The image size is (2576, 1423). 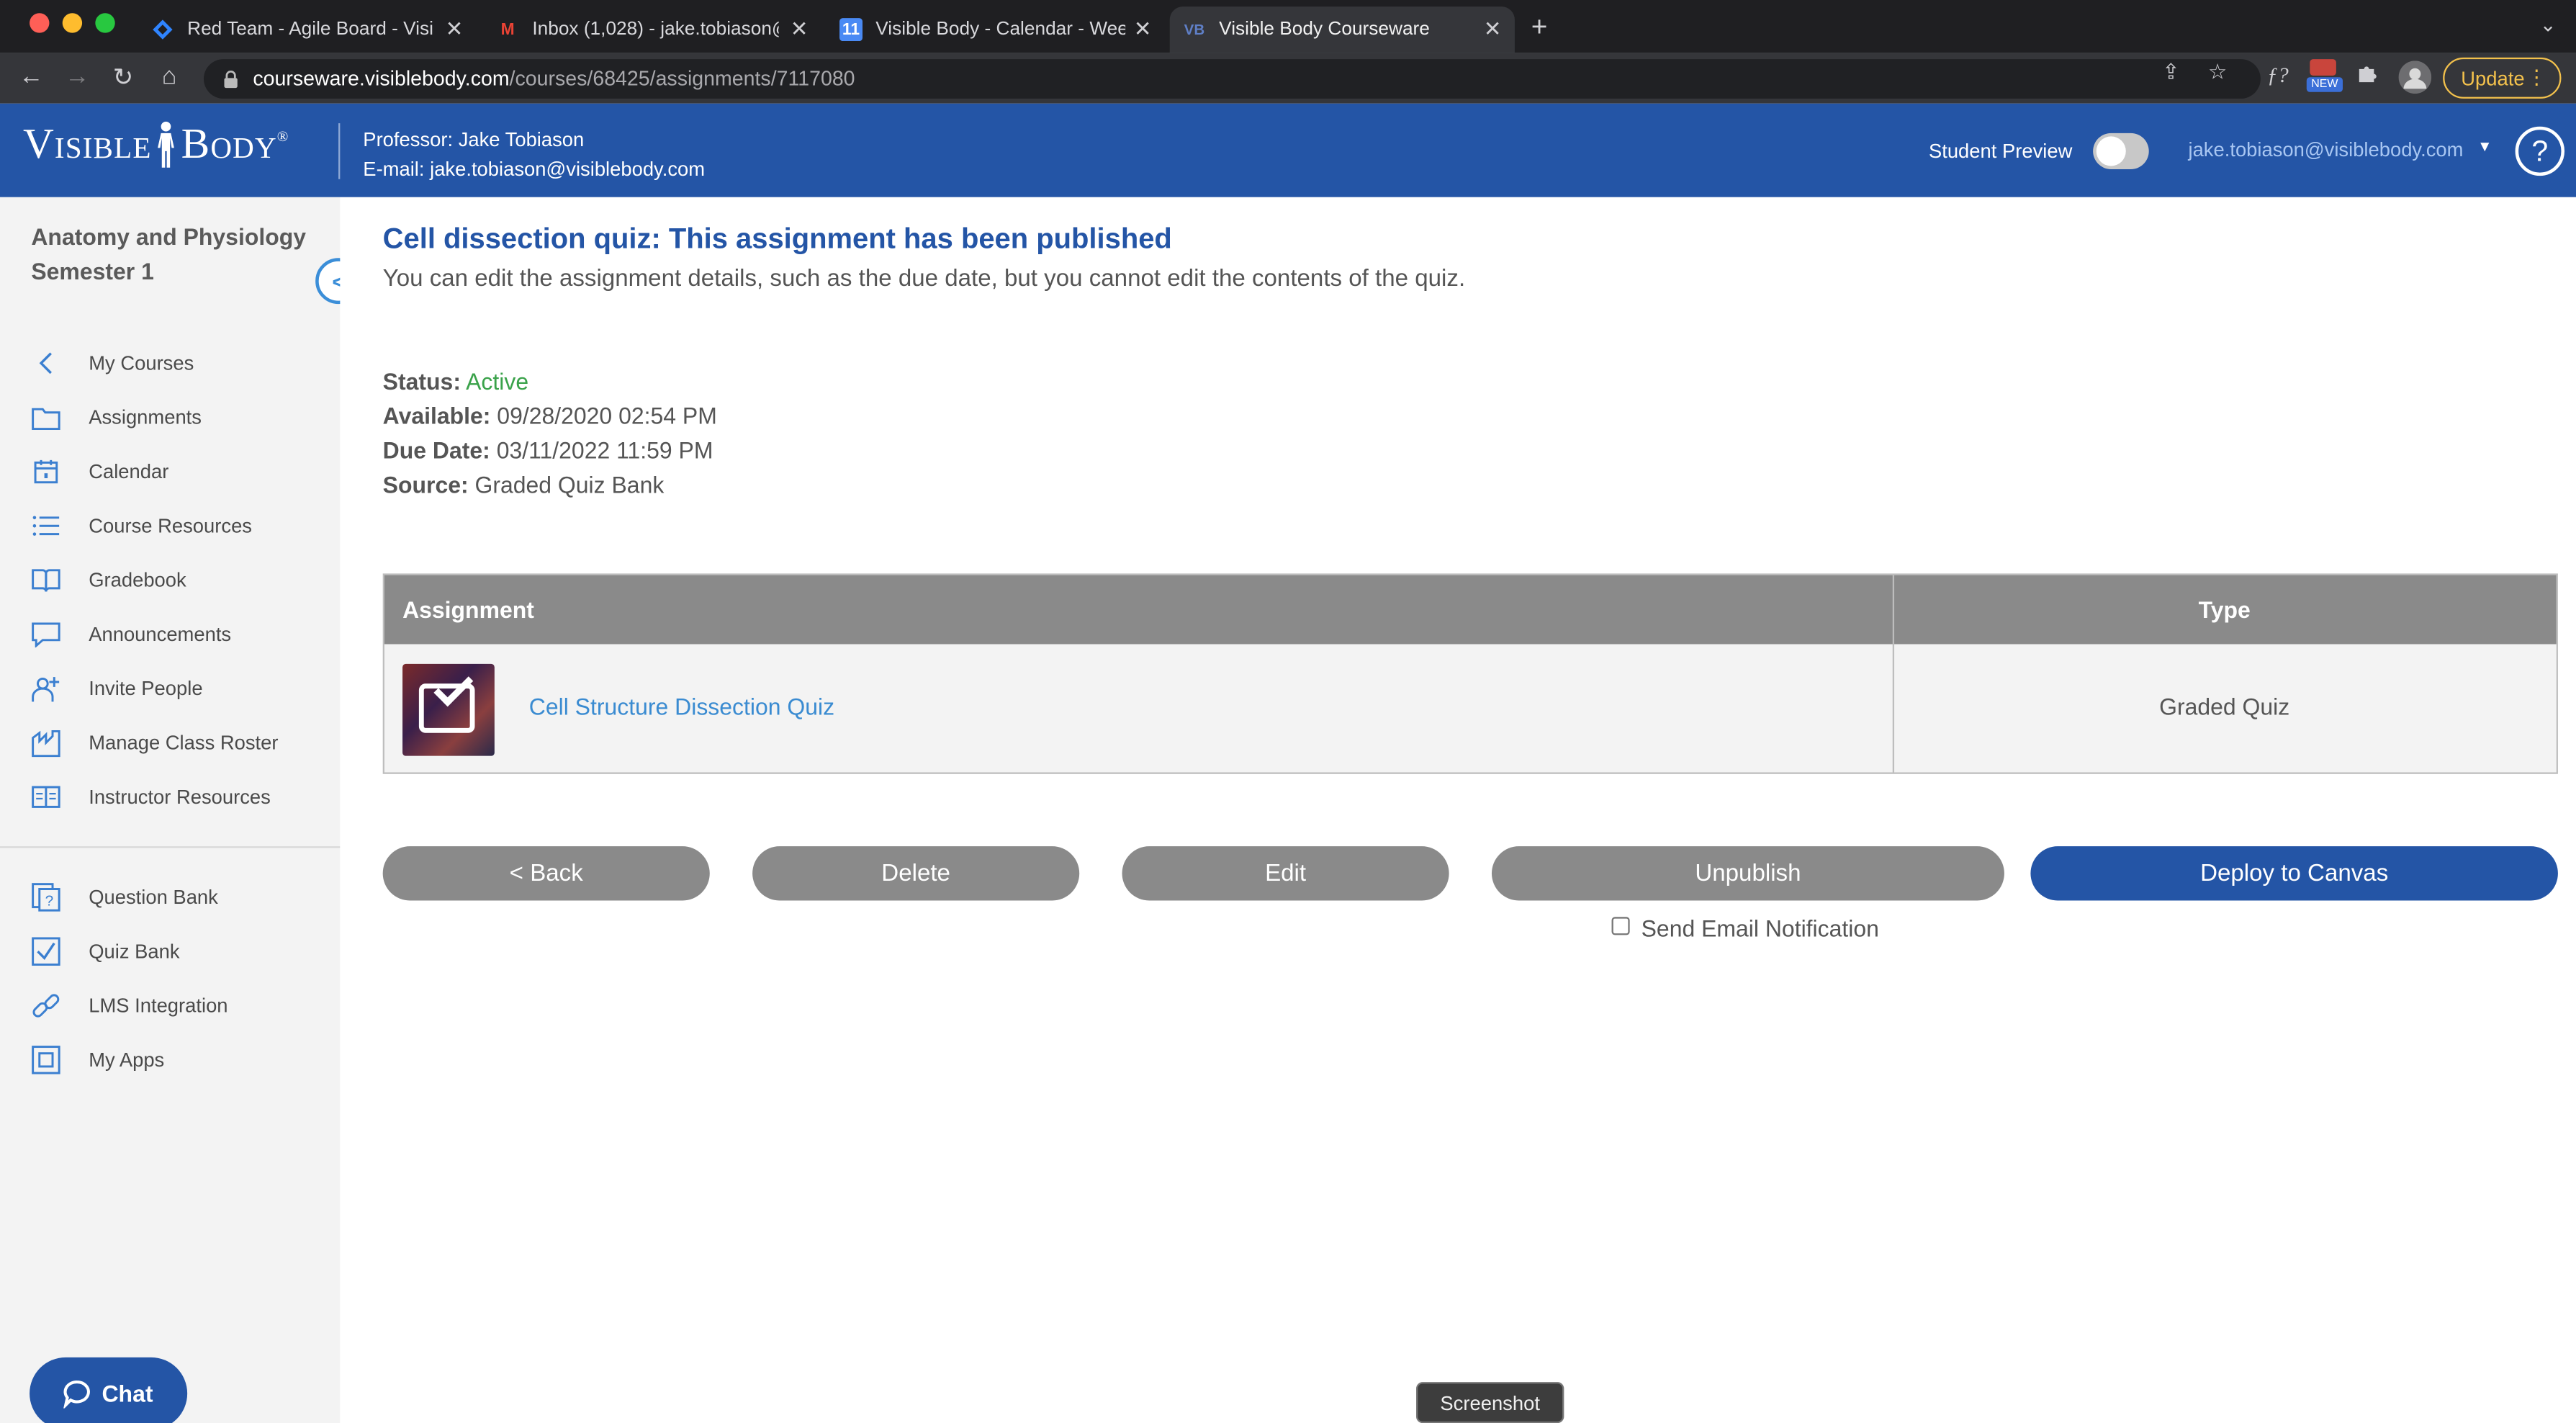 I want to click on help-icon: ?, so click(x=2540, y=151).